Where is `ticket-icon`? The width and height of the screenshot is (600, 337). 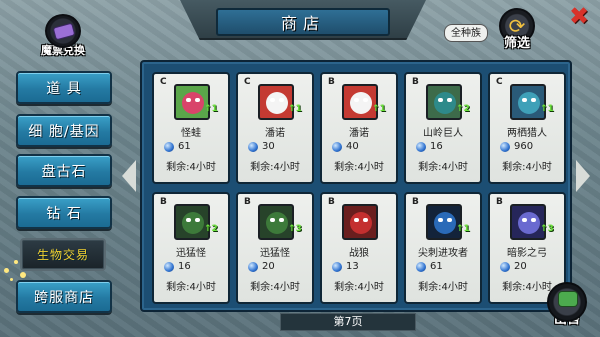 ticket-icon is located at coordinates (63, 31).